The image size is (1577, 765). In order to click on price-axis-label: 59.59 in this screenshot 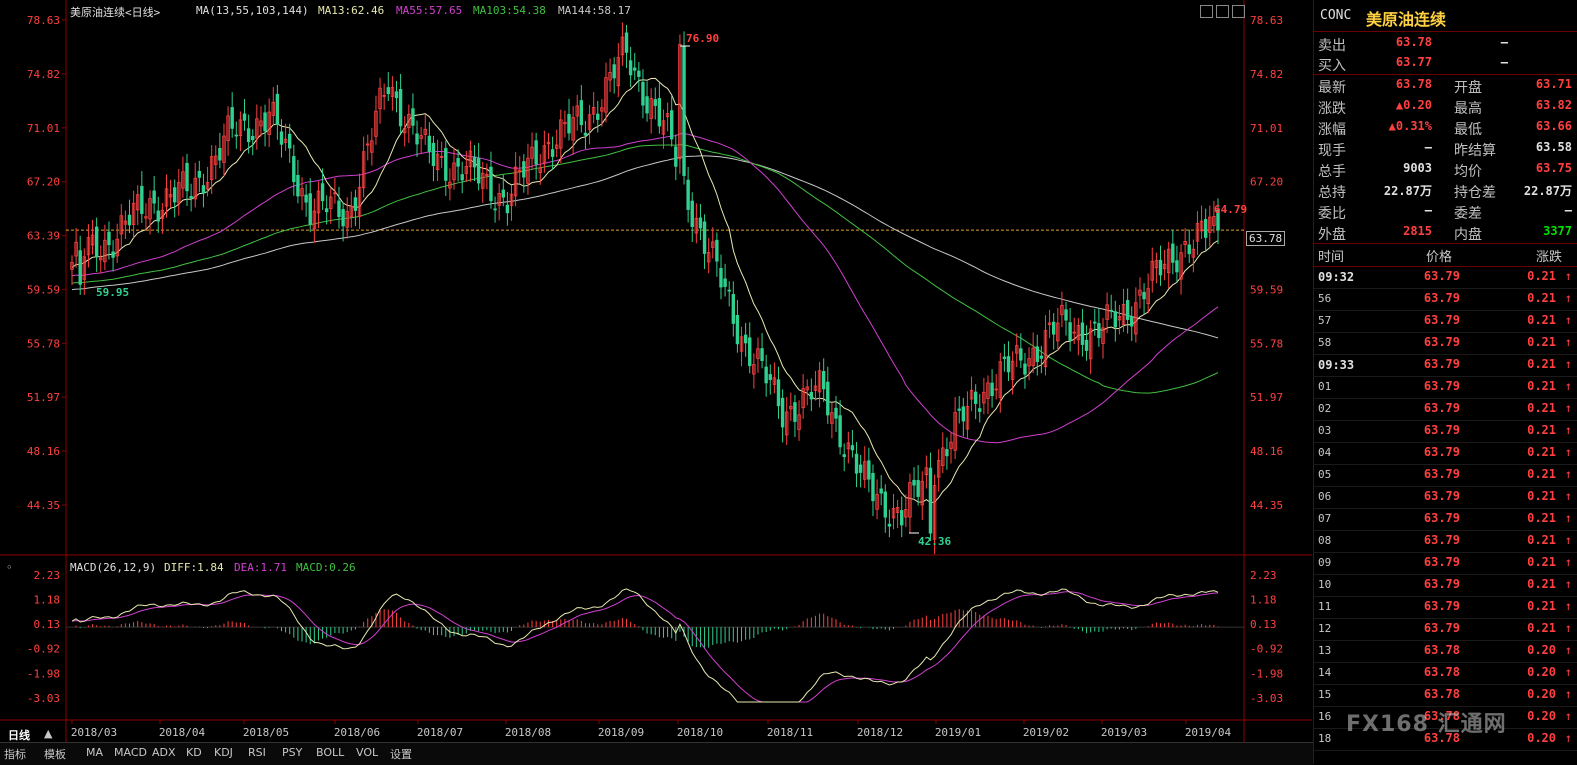, I will do `click(43, 289)`.